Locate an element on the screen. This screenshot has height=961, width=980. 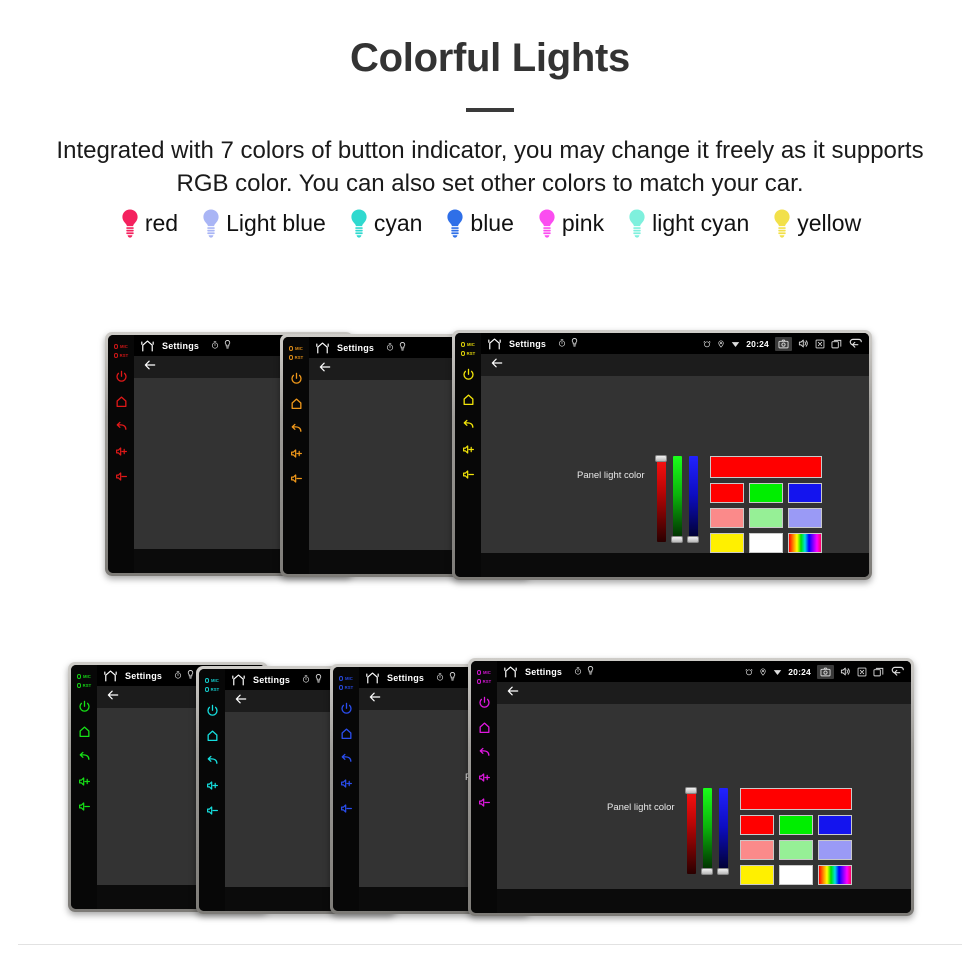
slider-knob-blue is located at coordinates (723, 871).